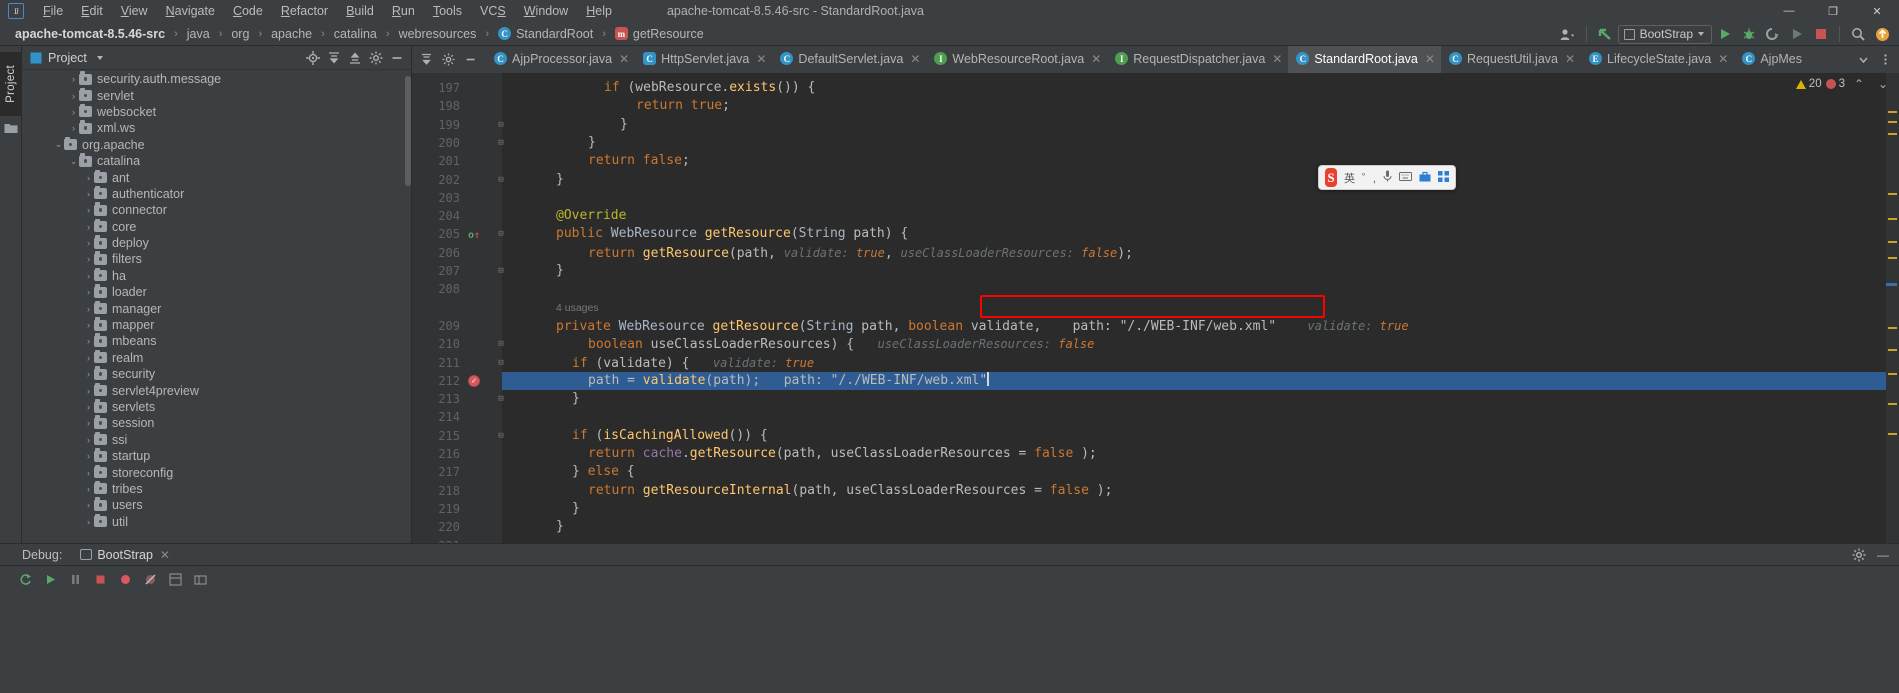 The image size is (1899, 693). I want to click on error-count: 3, so click(1835, 84).